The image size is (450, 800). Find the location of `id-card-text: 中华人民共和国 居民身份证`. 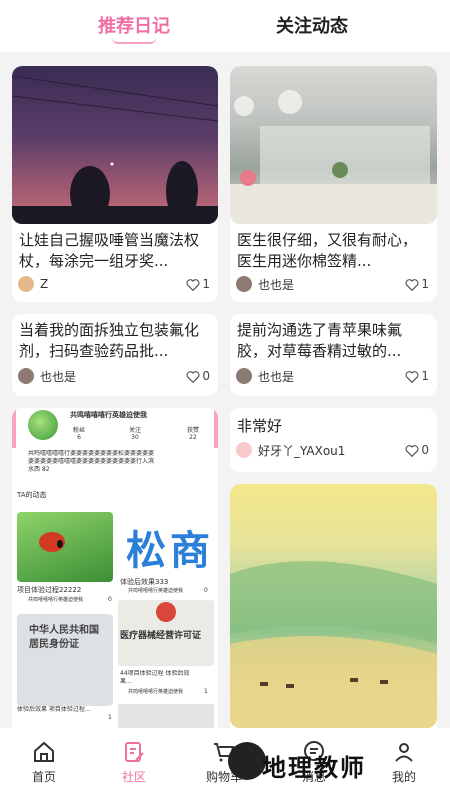

id-card-text: 中华人民共和国 居民身份证 is located at coordinates (64, 637).